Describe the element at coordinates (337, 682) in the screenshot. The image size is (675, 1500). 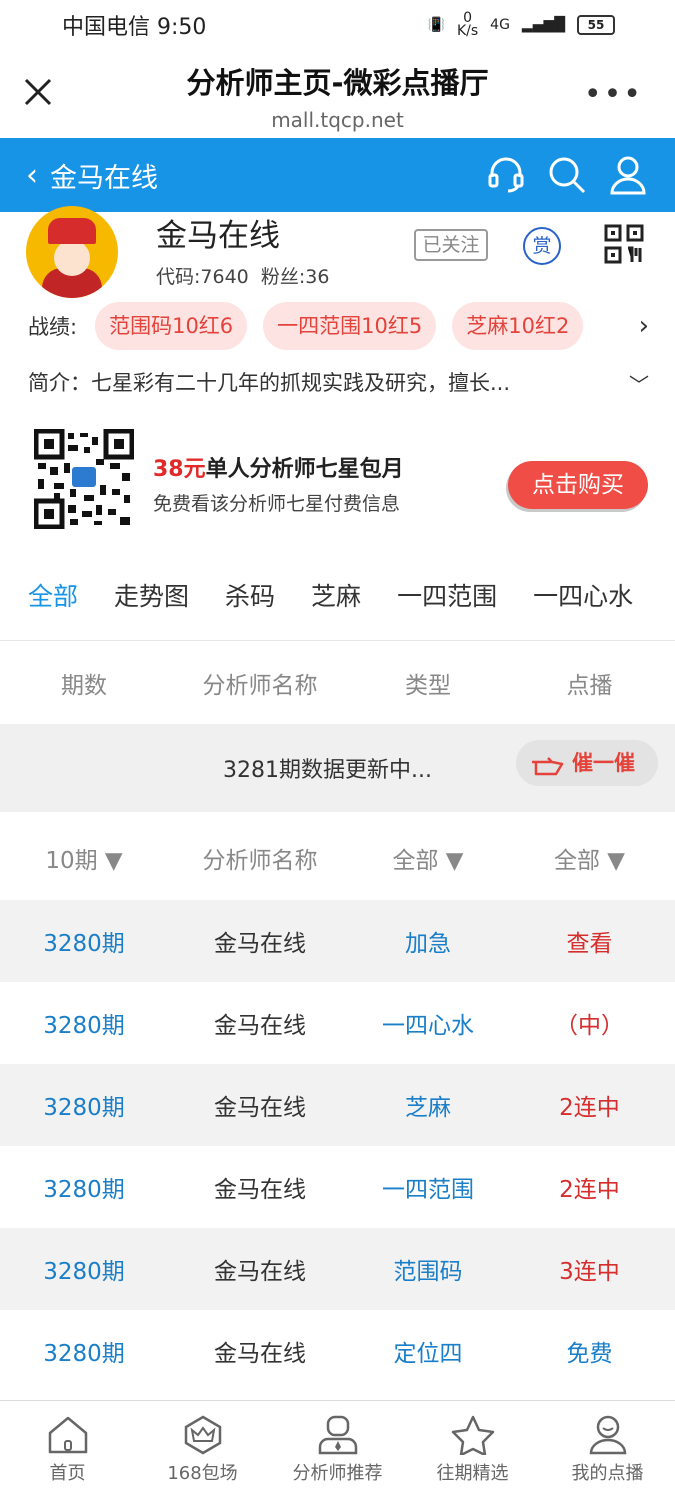
I see `table-header: 期数 分析师名称 类型 点播` at that location.